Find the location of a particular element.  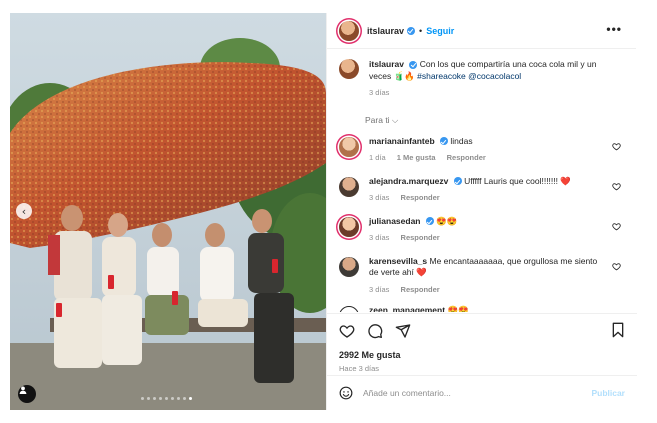

emoji-icon is located at coordinates (346, 393).